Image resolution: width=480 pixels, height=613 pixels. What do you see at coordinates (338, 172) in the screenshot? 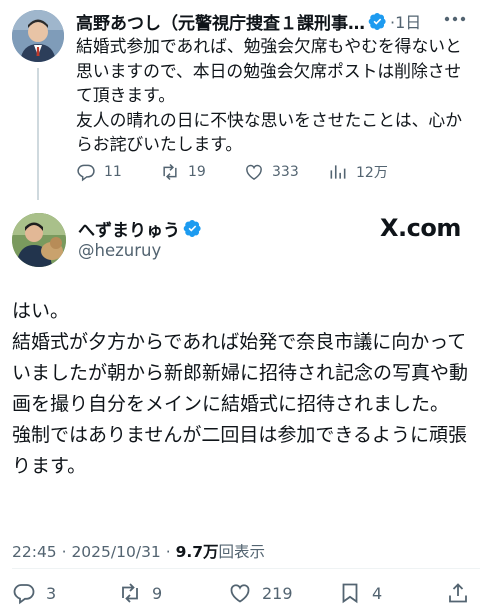
I see `views-icon` at bounding box center [338, 172].